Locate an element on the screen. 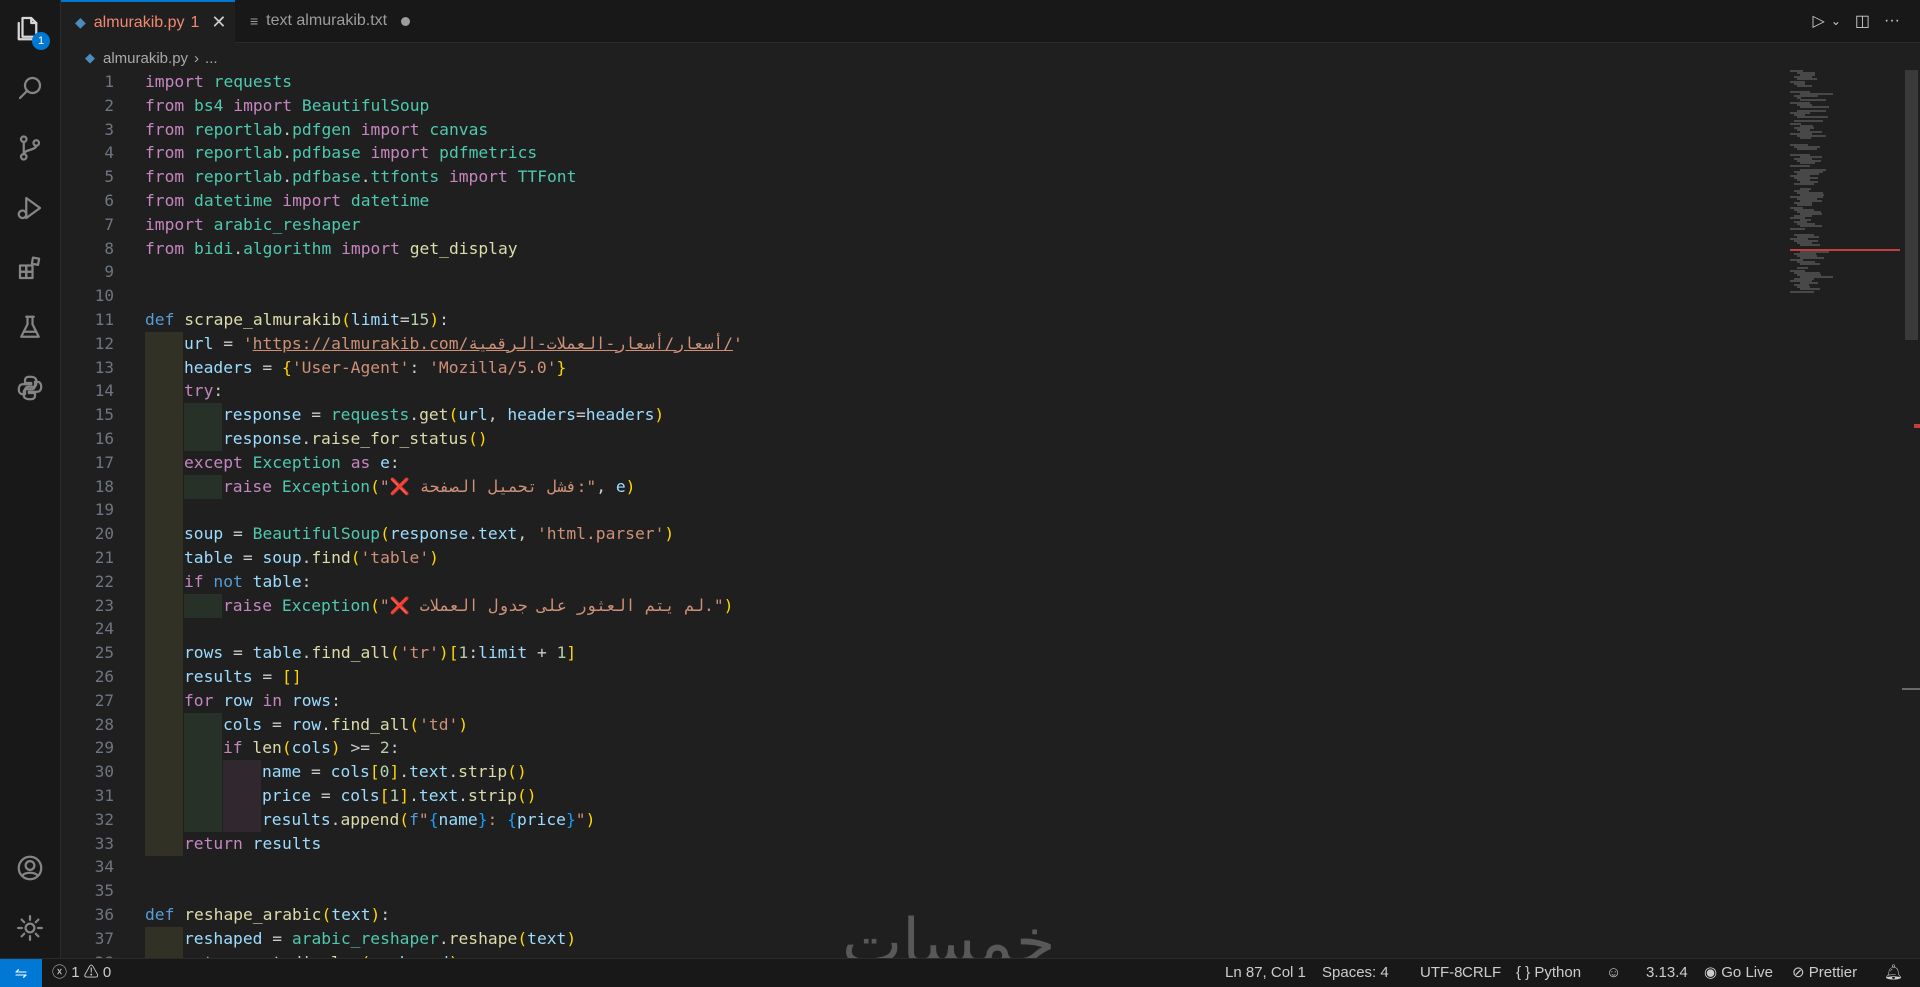  code-line: 1 import requests is located at coordinates (921, 82).